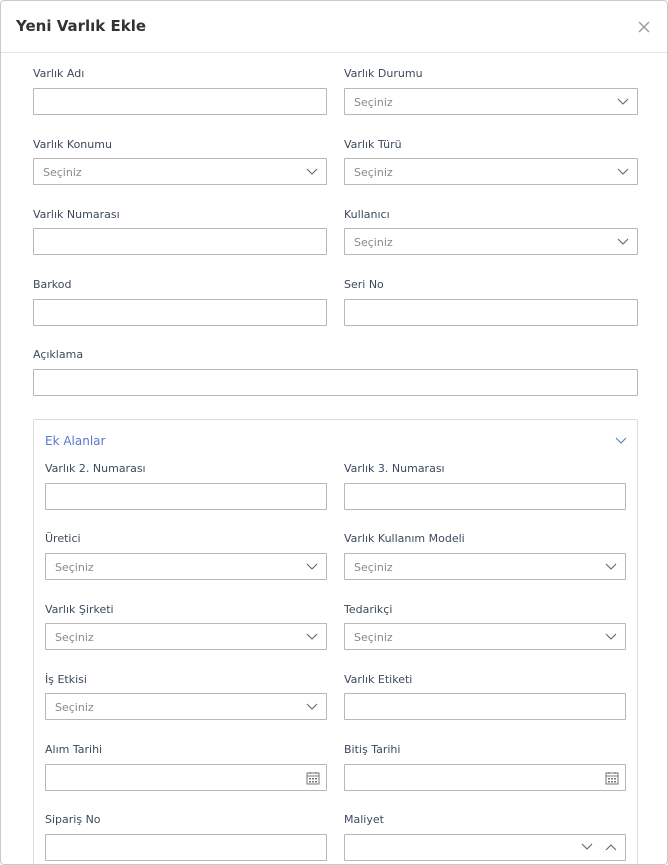  I want to click on asset-tag-input, so click(485, 706).